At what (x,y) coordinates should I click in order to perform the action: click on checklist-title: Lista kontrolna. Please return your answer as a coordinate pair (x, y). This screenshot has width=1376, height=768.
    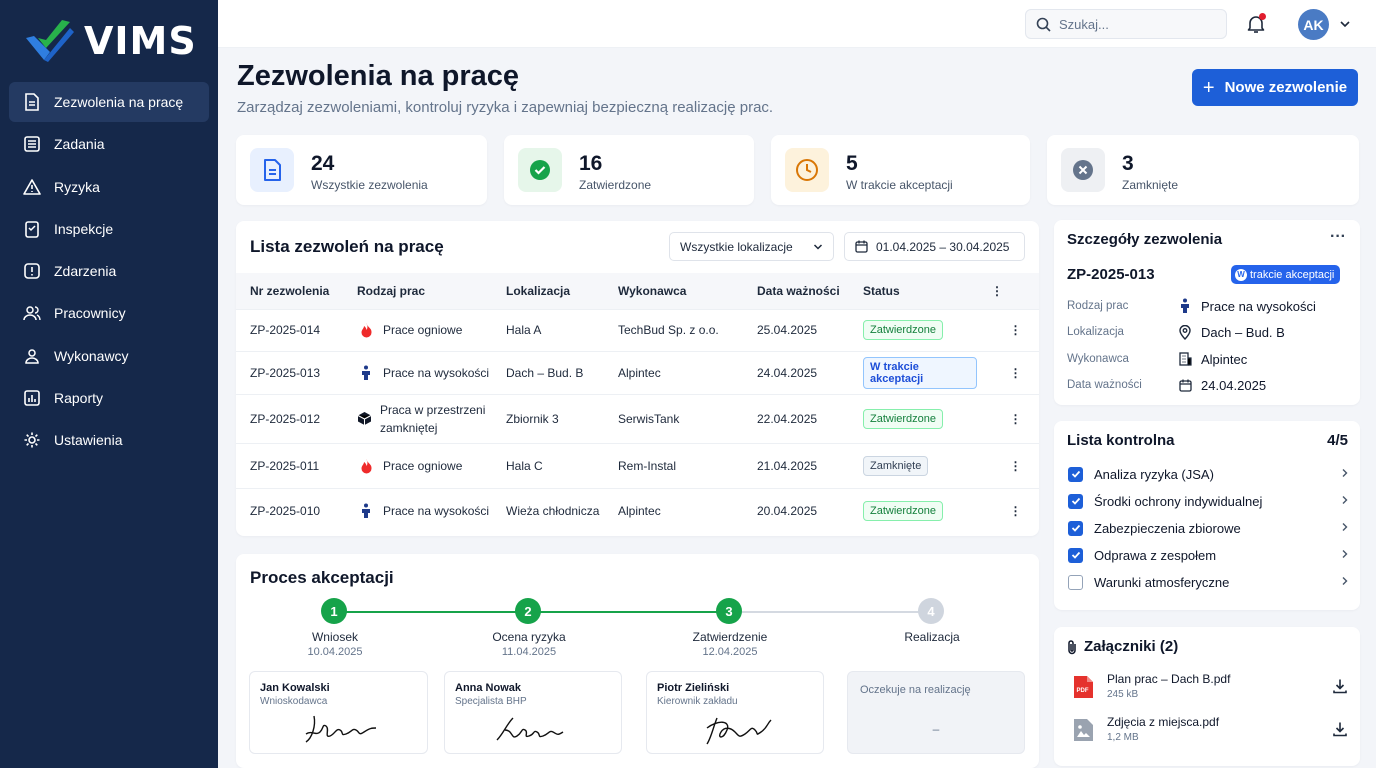
    Looking at the image, I should click on (1121, 440).